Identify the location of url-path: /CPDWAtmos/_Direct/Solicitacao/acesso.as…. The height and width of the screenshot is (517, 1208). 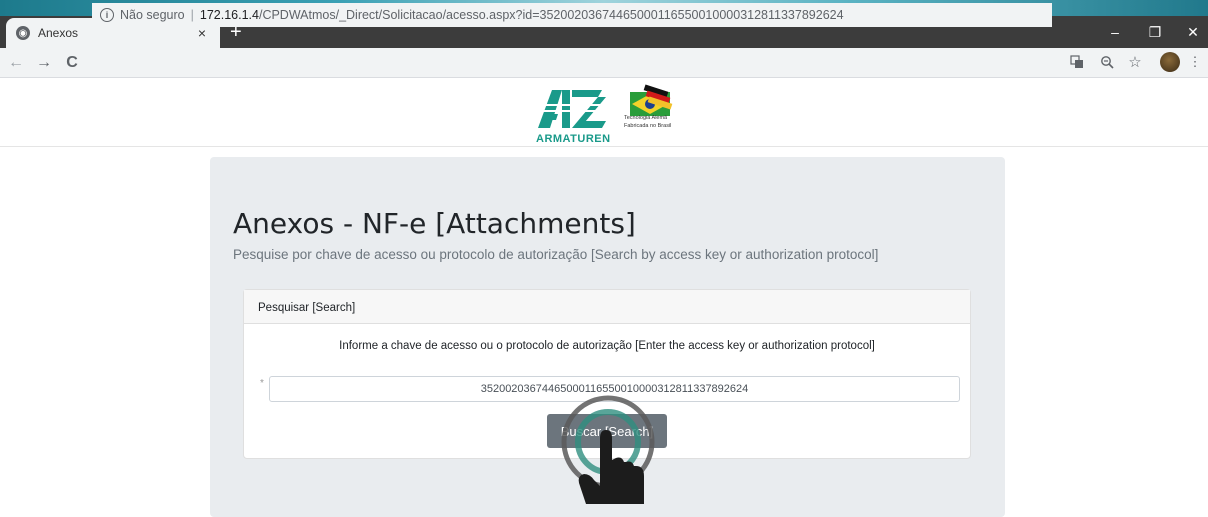
(551, 15).